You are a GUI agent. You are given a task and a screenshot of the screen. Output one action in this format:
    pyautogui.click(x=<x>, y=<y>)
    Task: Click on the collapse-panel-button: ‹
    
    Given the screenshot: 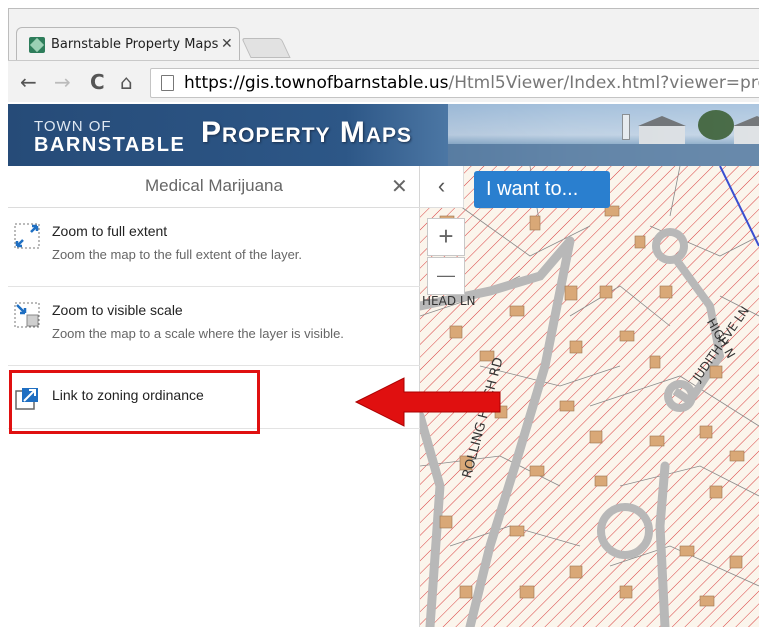 What is the action you would take?
    pyautogui.click(x=442, y=187)
    